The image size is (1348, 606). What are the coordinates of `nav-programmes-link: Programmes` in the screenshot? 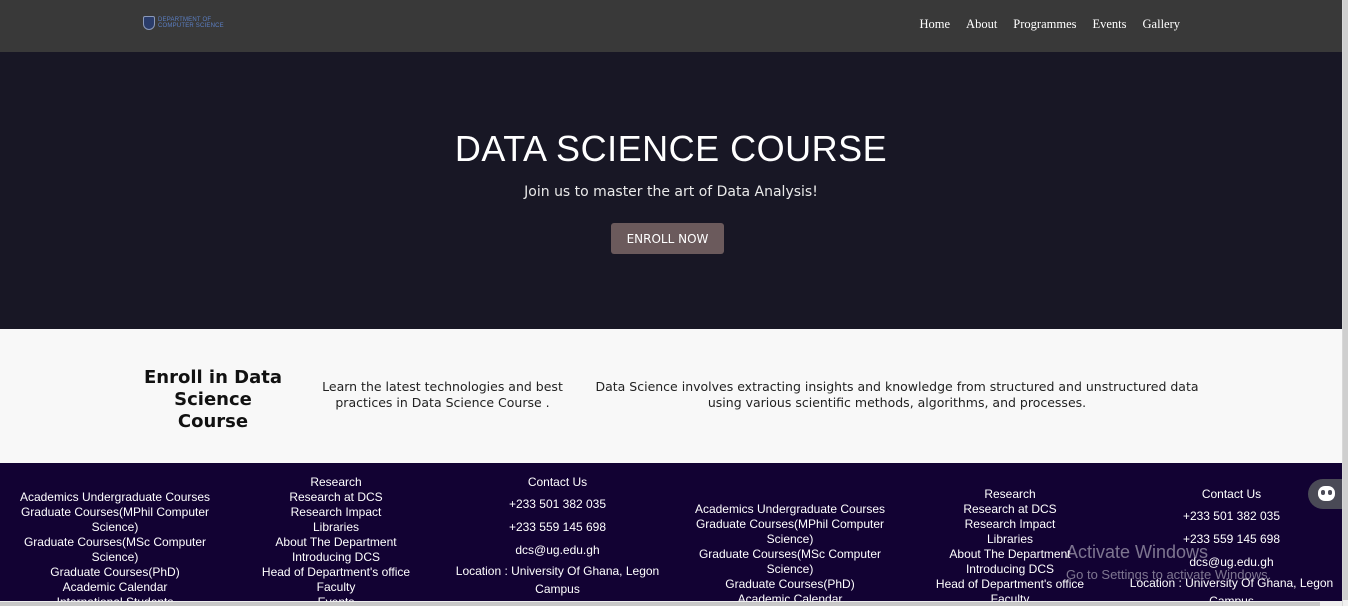 It's located at (1044, 24).